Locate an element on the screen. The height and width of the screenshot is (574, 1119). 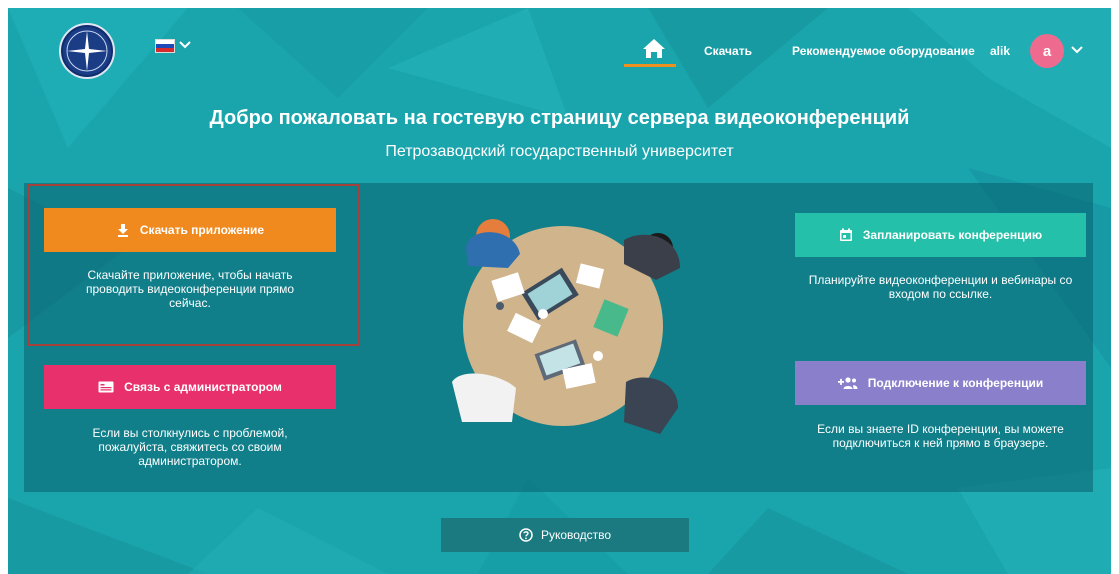
join-conference-label: Подключение к конференции is located at coordinates (955, 383).